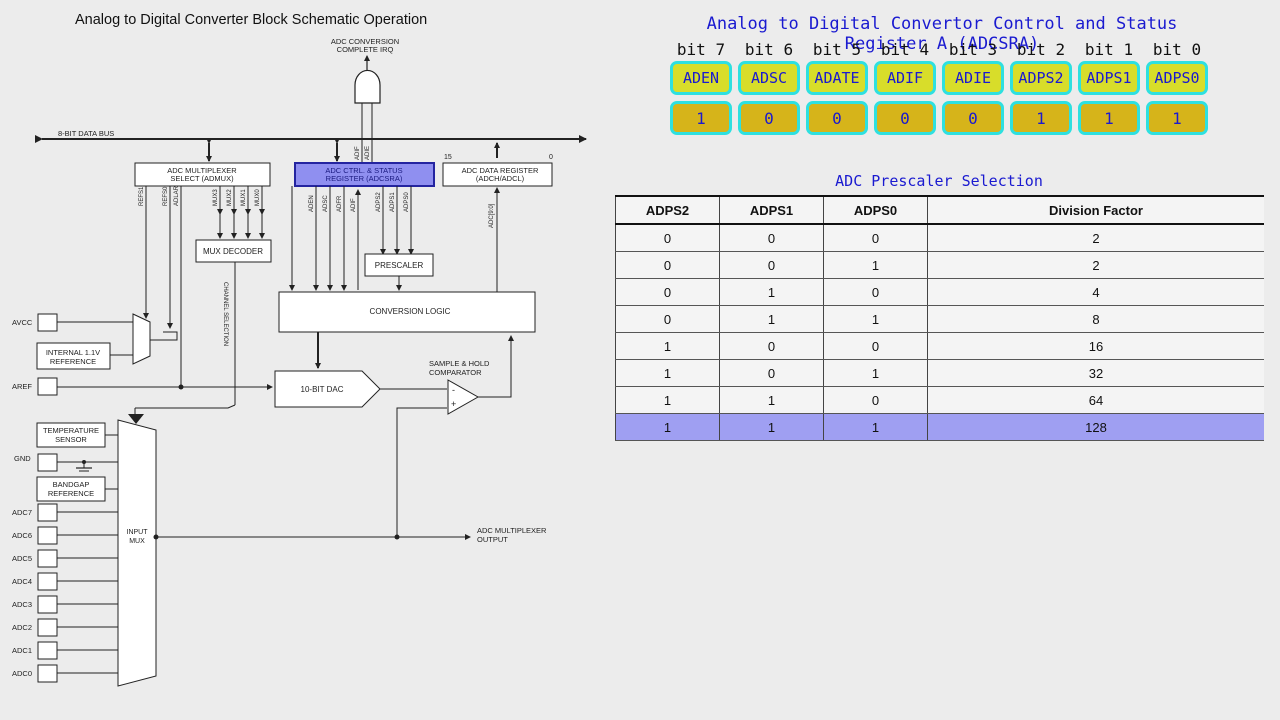 The width and height of the screenshot is (1280, 720). Describe the element at coordinates (142, 196) in the screenshot. I see `refs1-label: REFS1` at that location.